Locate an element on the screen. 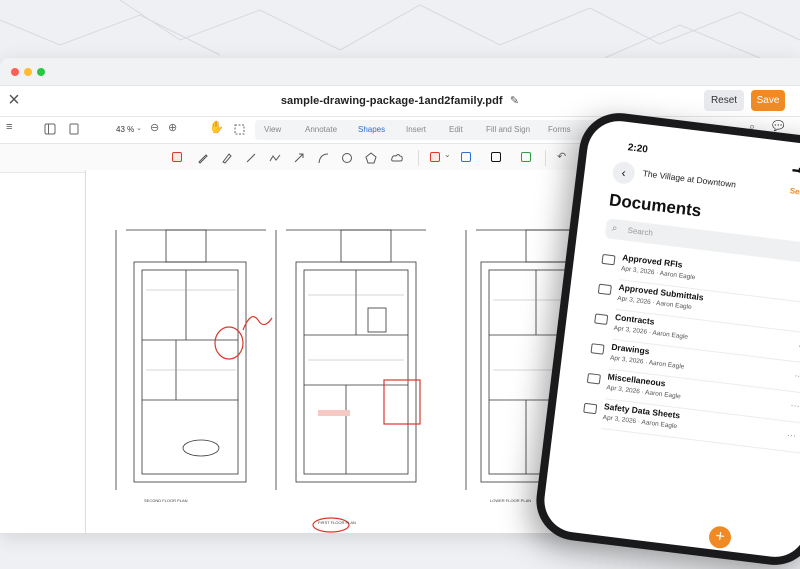 This screenshot has height=569, width=800. green-color-swatch is located at coordinates (526, 157).